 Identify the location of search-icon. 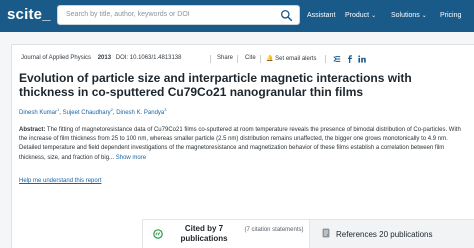
(286, 15).